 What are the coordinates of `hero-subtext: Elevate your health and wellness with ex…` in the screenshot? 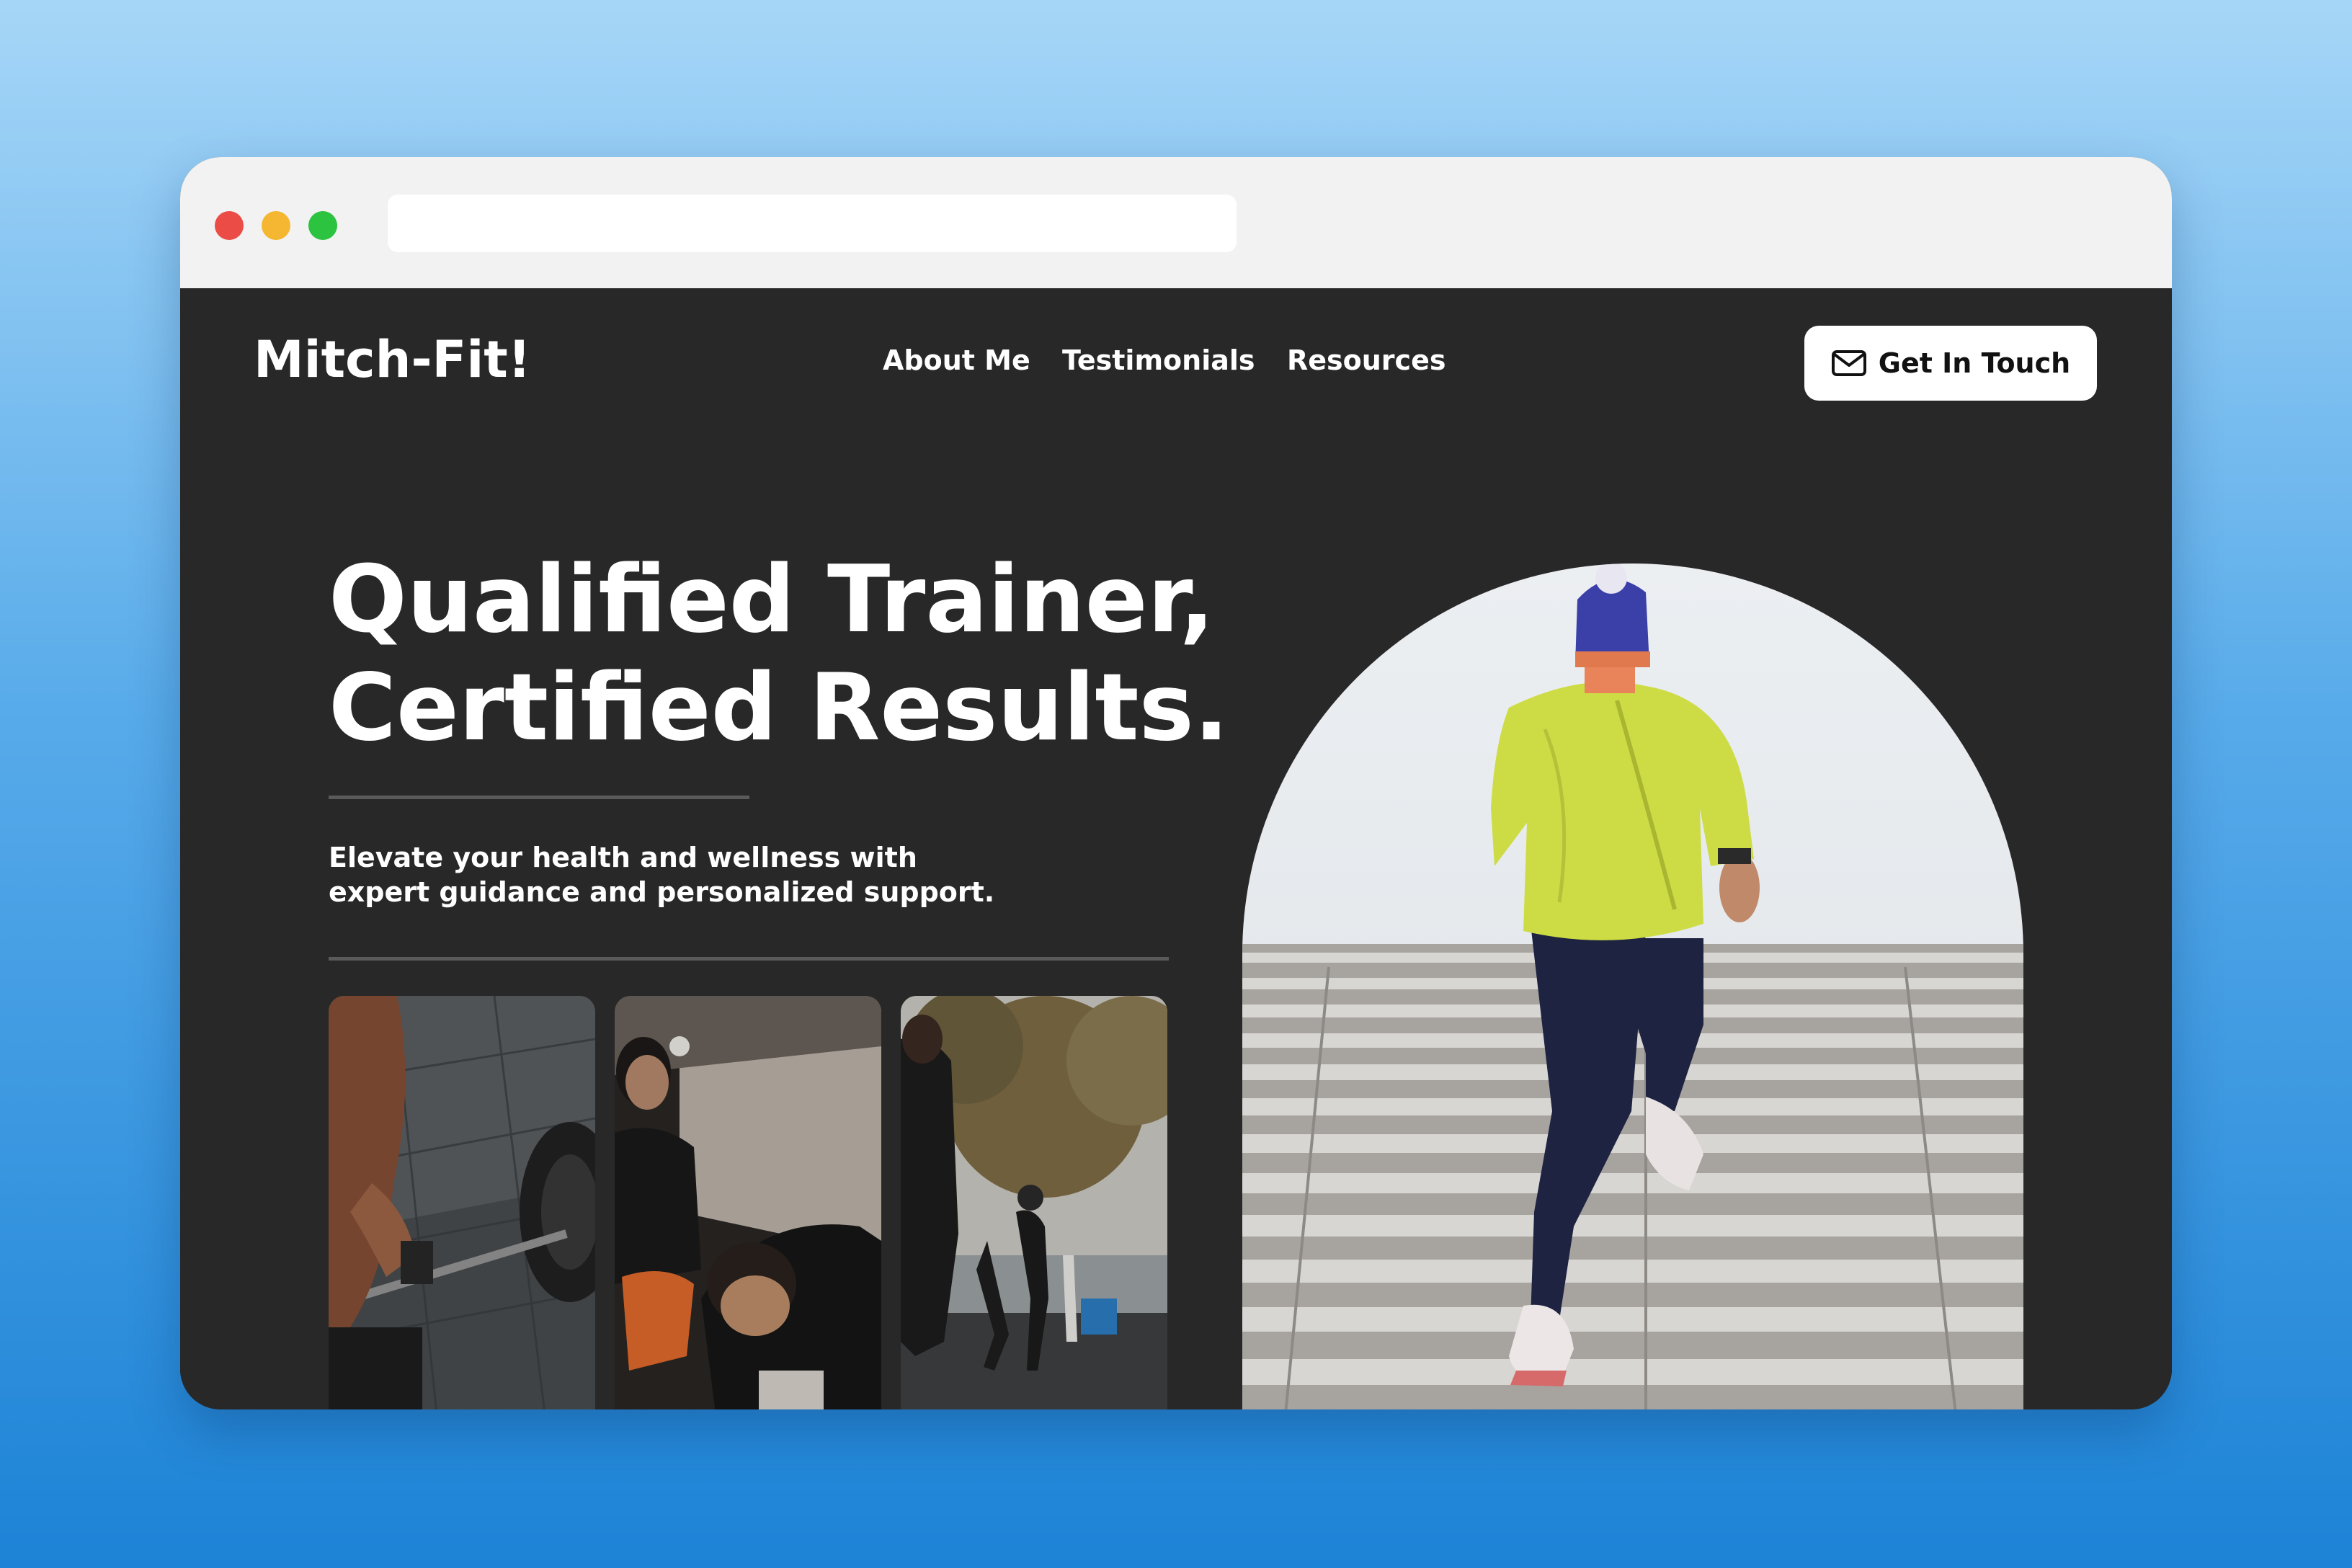 It's located at (689, 875).